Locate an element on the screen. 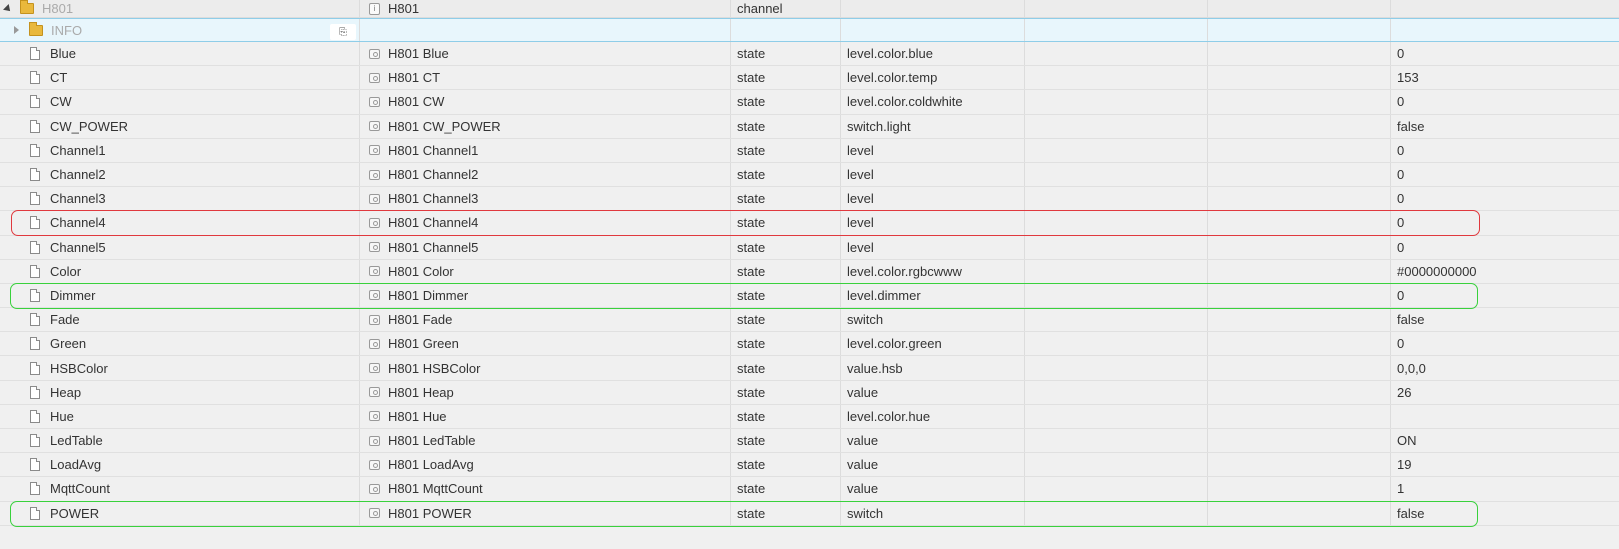 This screenshot has height=549, width=1619. state-id: Channel4 is located at coordinates (78, 223).